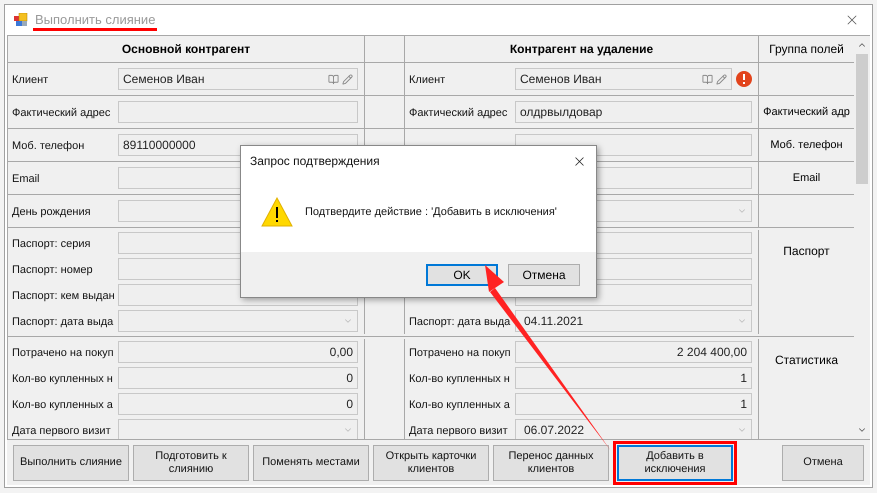 Image resolution: width=877 pixels, height=493 pixels. What do you see at coordinates (633, 321) in the screenshot?
I see `date-field: 04.11.2021` at bounding box center [633, 321].